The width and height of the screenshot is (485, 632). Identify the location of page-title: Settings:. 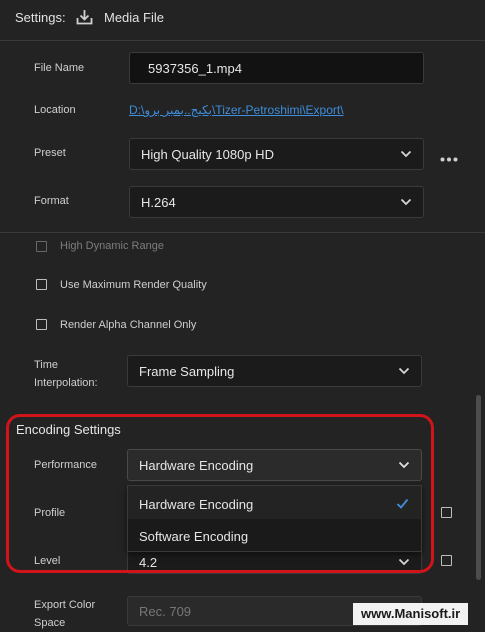
(40, 17).